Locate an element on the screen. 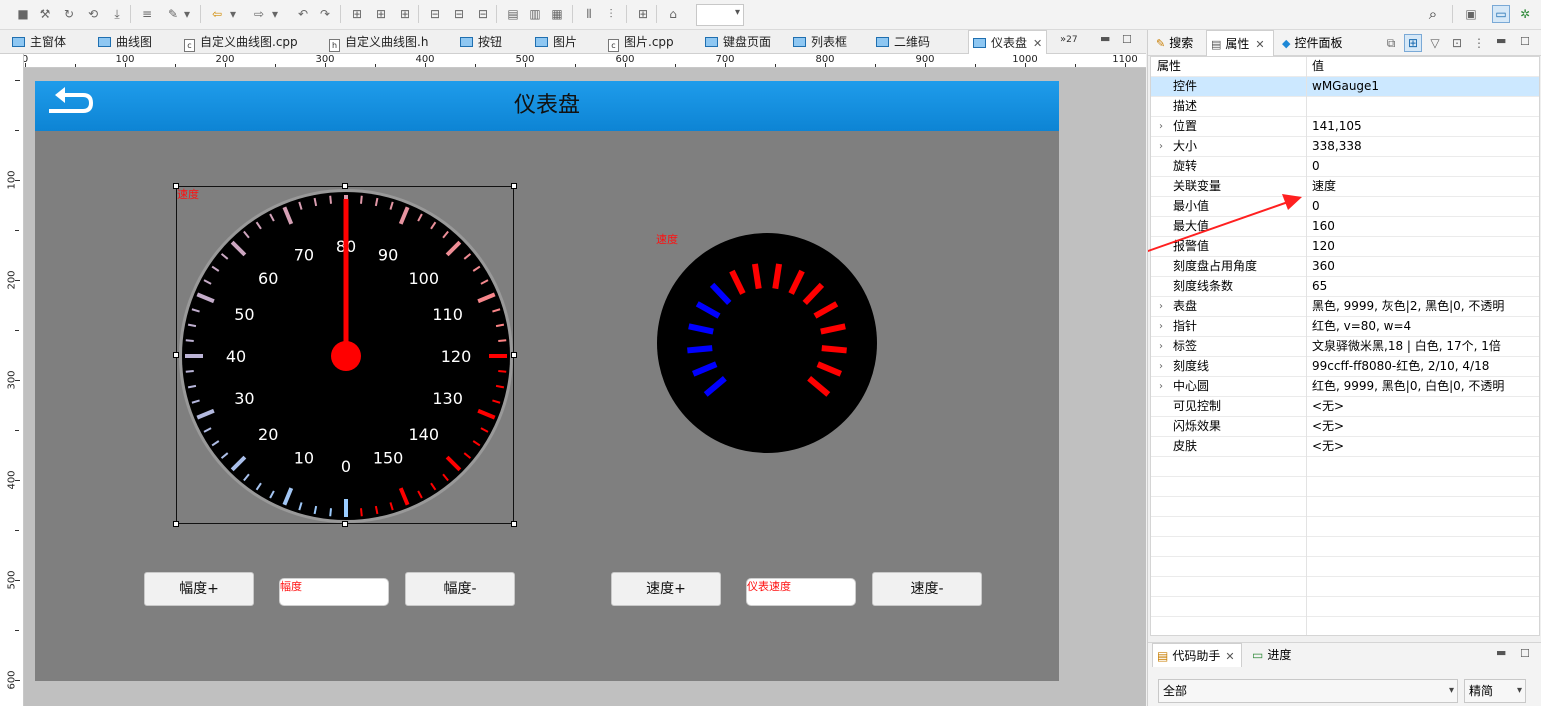 The height and width of the screenshot is (706, 1541). gauge-selection-frame: 0102030405060708090100110120130140150 速度 is located at coordinates (345, 355).